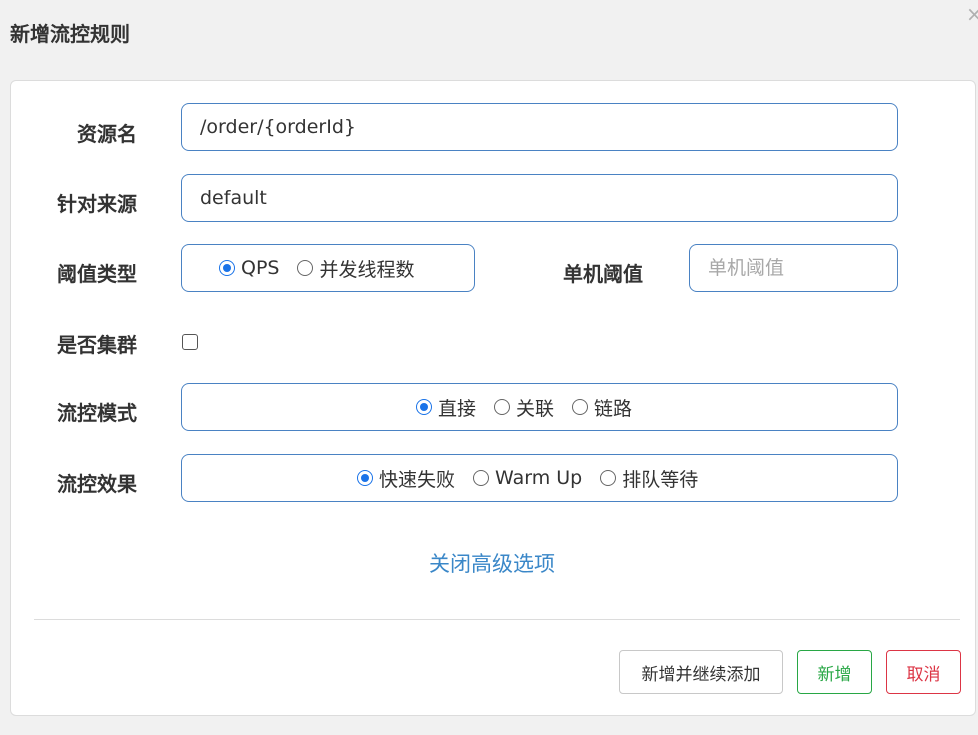 This screenshot has height=735, width=978. I want to click on strategy-option-direct-label: 直接, so click(457, 408).